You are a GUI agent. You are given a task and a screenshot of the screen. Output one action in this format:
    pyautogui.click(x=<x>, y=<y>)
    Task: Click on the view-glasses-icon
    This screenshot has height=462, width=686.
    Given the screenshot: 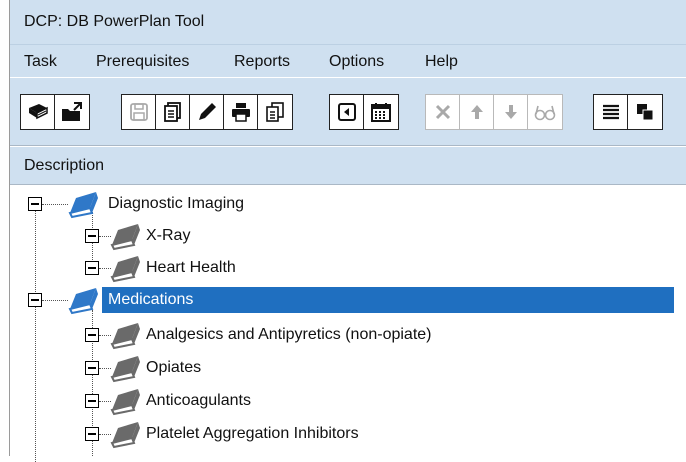 What is the action you would take?
    pyautogui.click(x=545, y=113)
    